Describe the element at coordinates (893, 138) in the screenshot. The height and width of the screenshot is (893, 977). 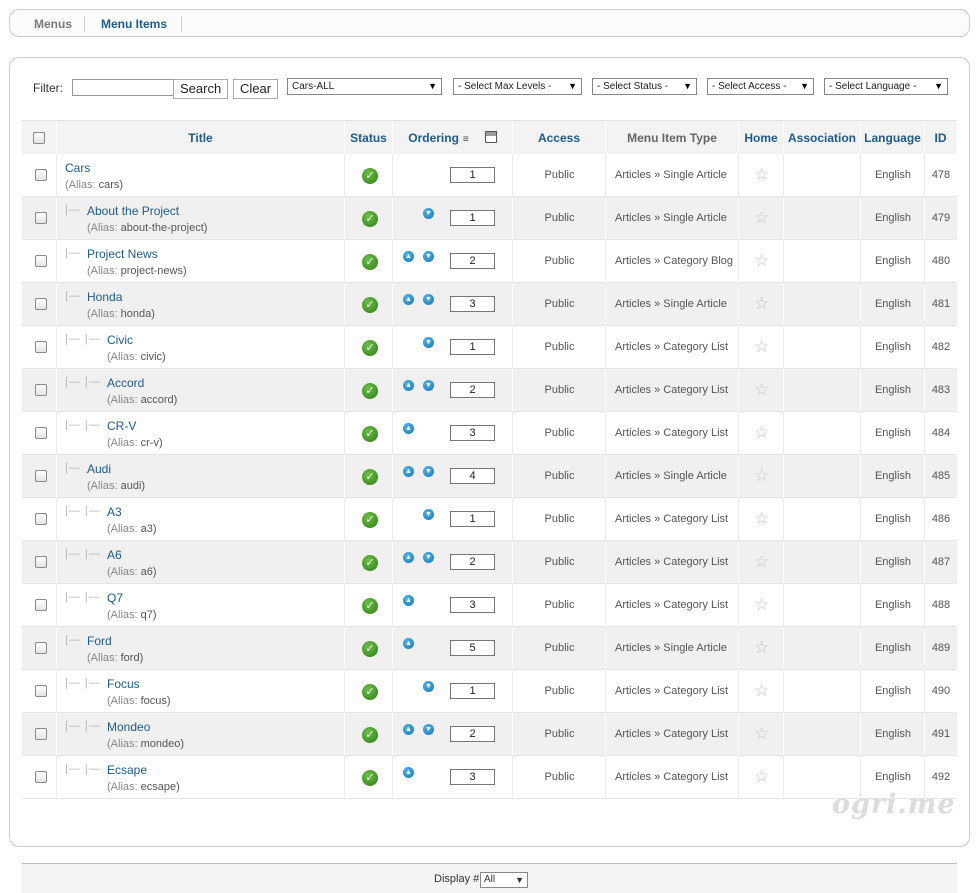
I see `header-language: Language` at that location.